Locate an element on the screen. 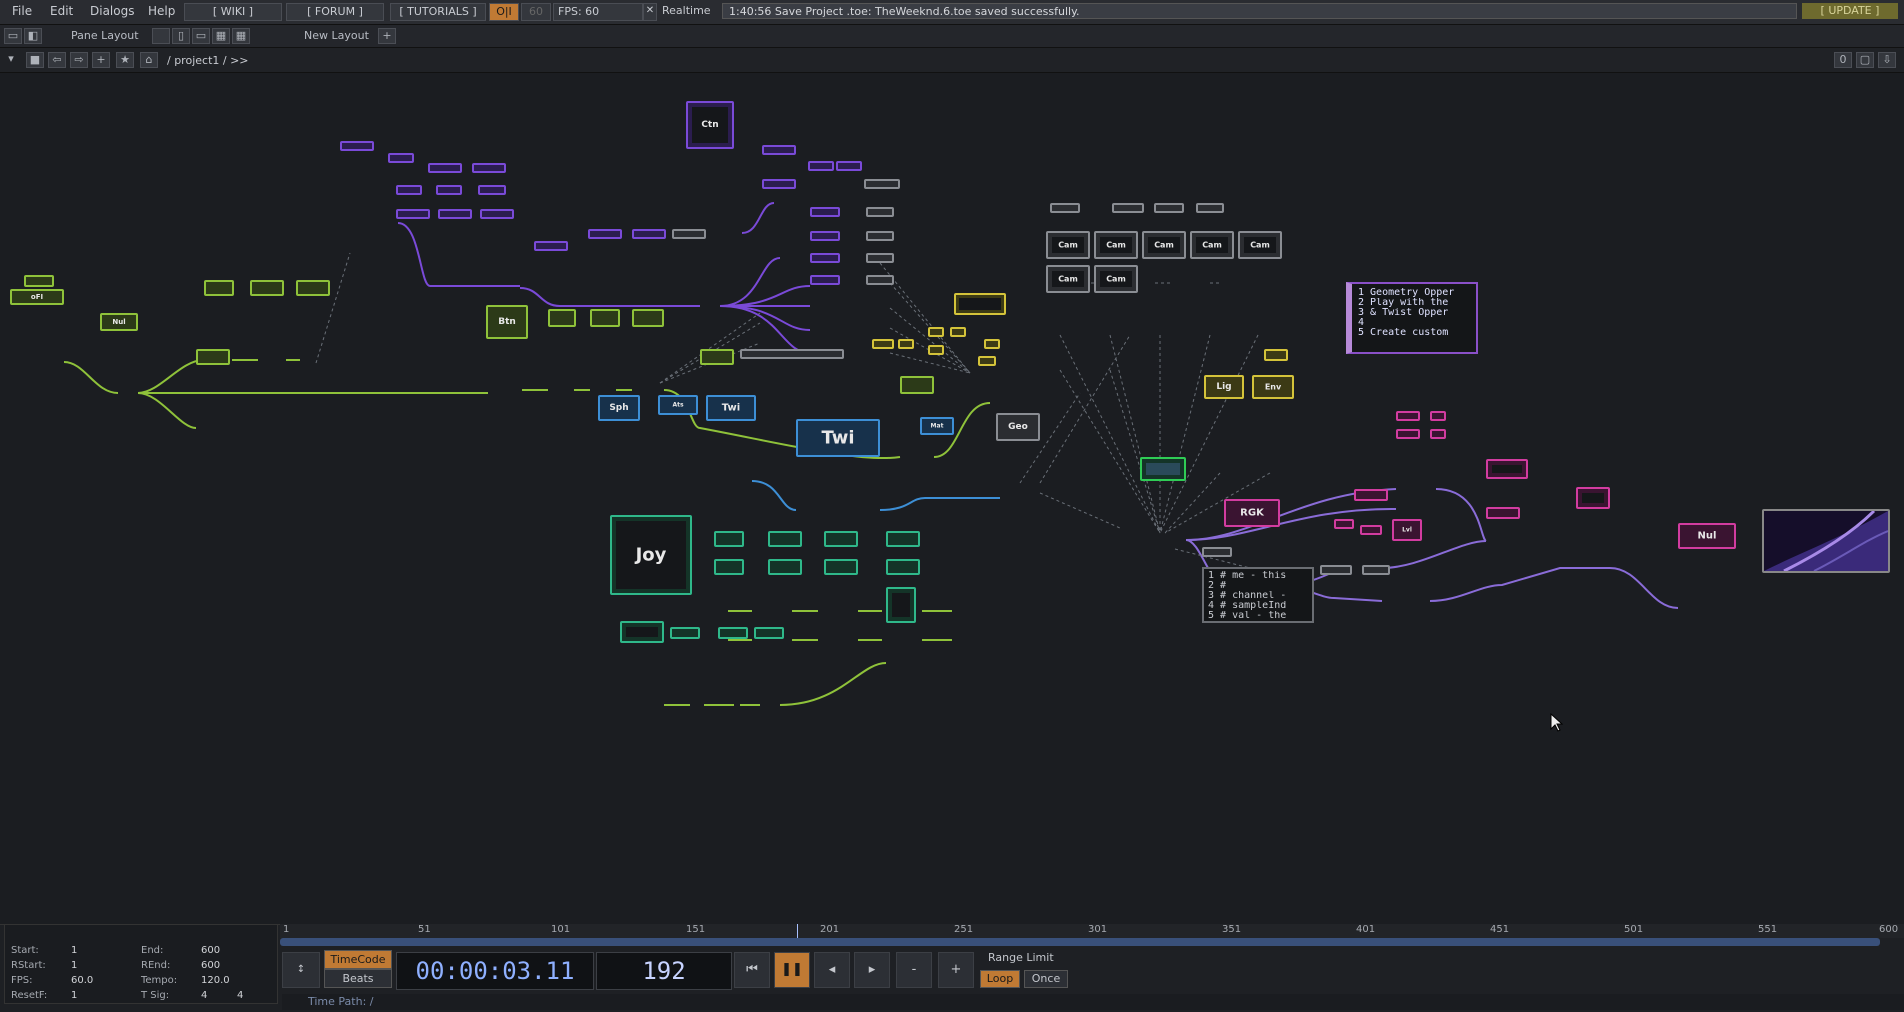 The image size is (1904, 1012). slower-button: - is located at coordinates (914, 970).